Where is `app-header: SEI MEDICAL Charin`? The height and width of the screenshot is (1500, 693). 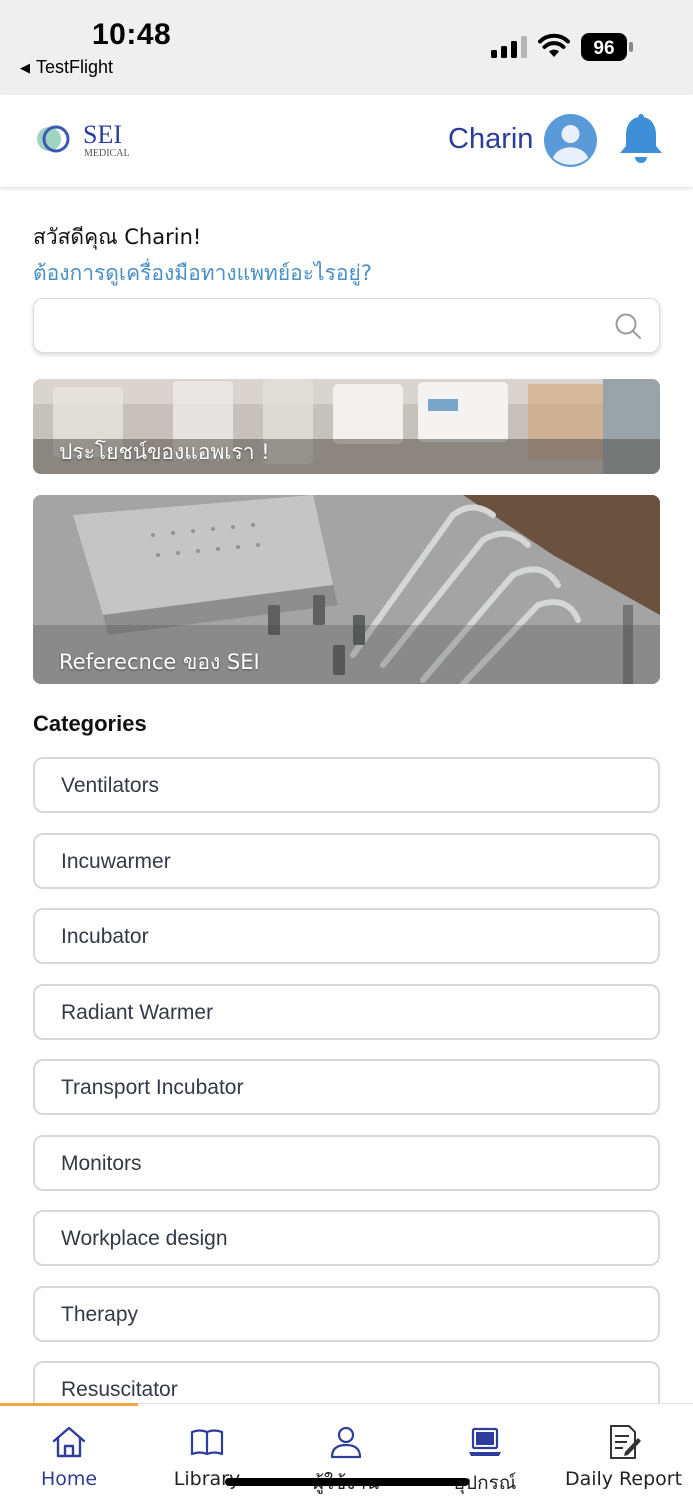 app-header: SEI MEDICAL Charin is located at coordinates (346, 141).